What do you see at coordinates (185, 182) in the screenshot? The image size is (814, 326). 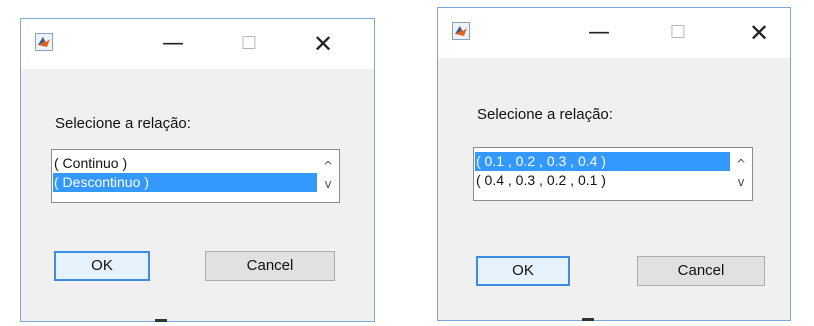 I see `list-item-selected: ( Descontinuo )` at bounding box center [185, 182].